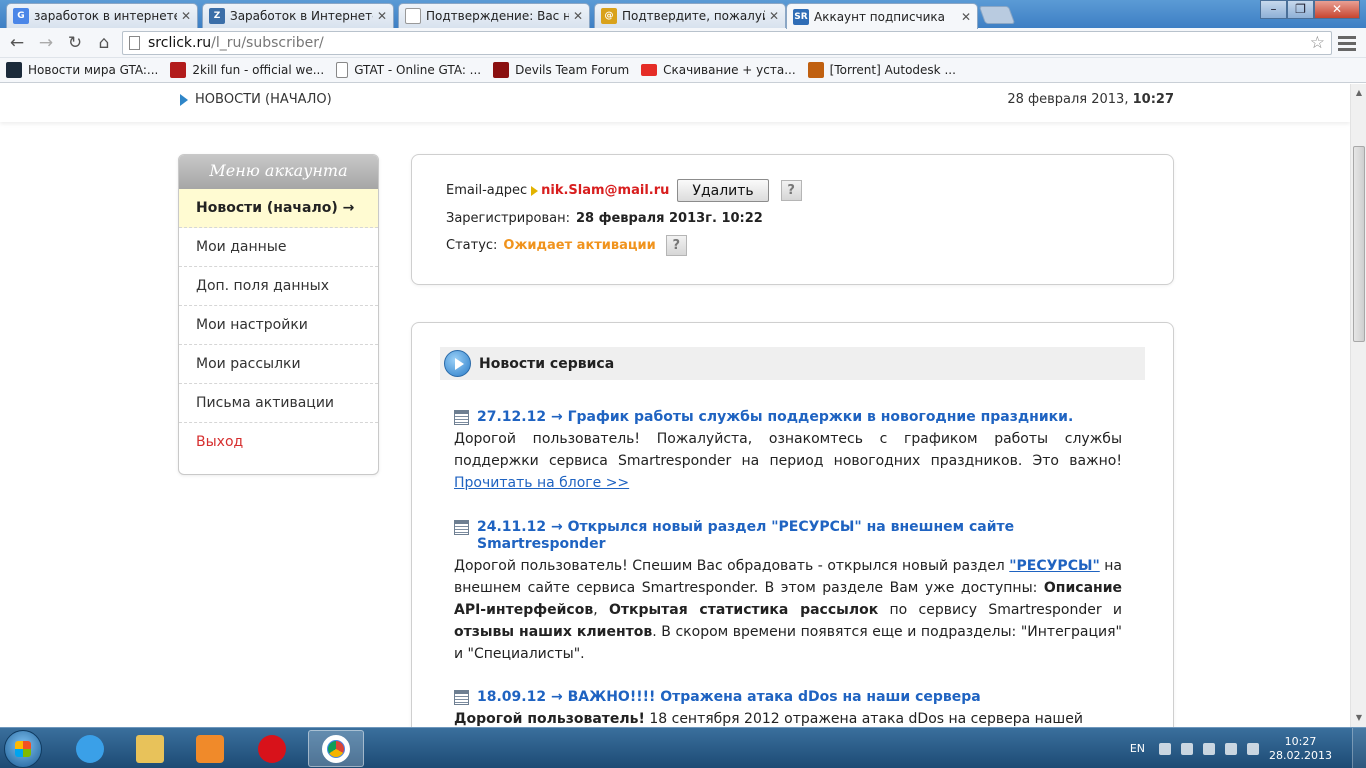  I want to click on back-icon: ←, so click(17, 43).